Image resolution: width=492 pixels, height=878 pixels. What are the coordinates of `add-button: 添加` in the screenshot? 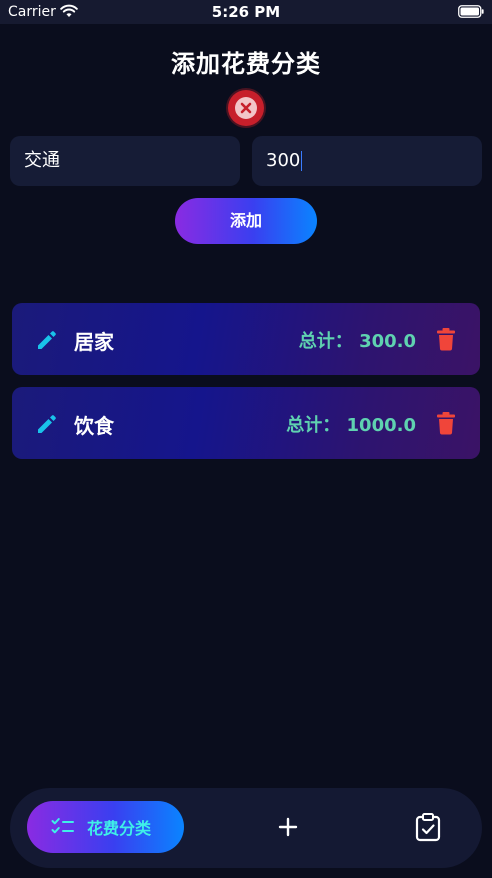 It's located at (246, 221).